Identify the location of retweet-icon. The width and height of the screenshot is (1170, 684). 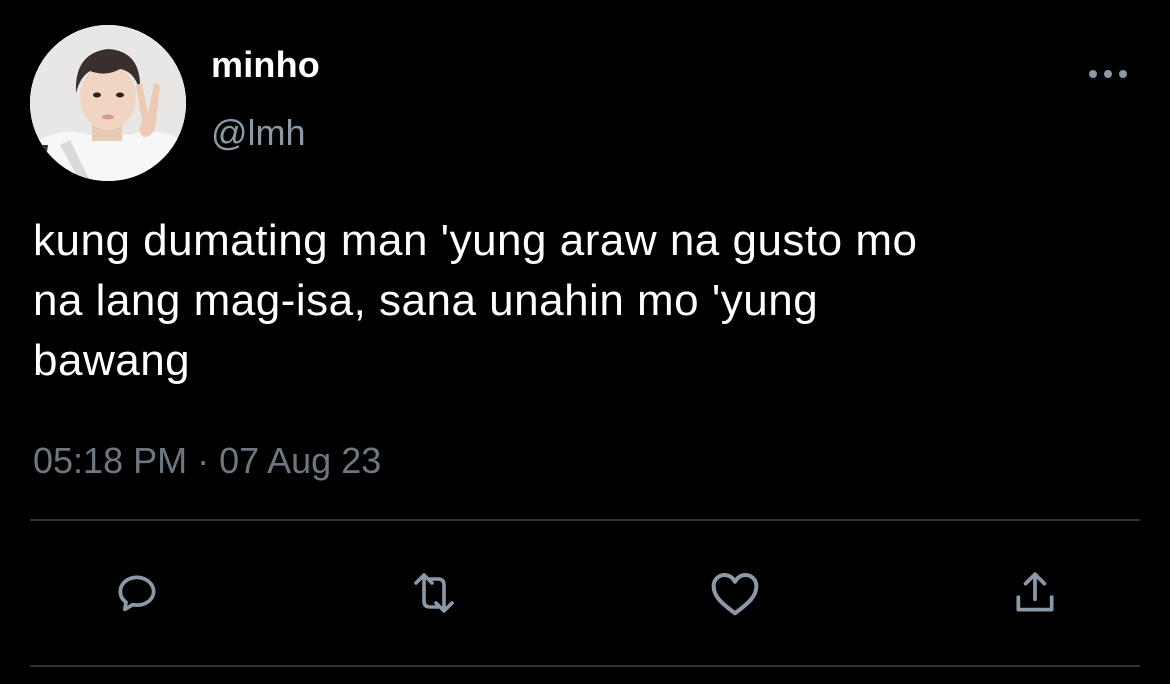
(434, 593).